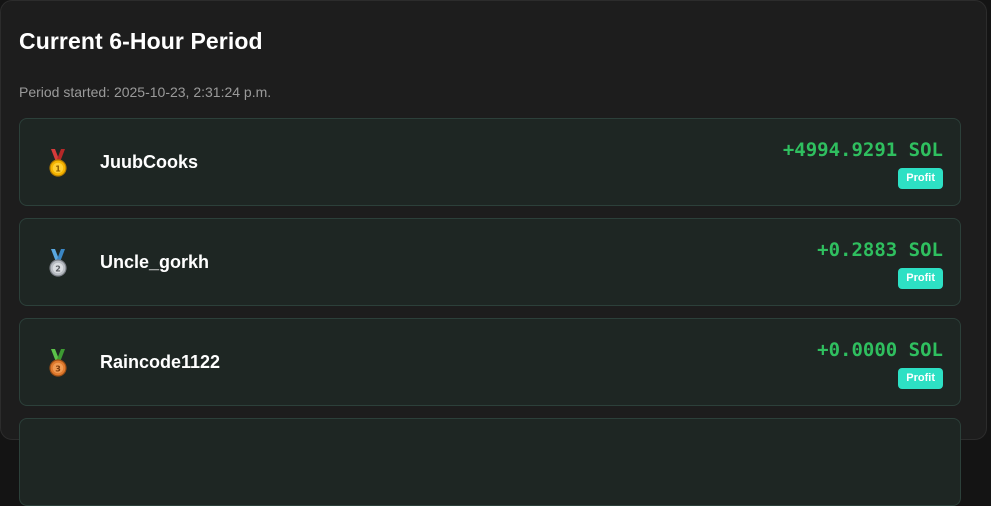 Image resolution: width=991 pixels, height=506 pixels. Describe the element at coordinates (58, 163) in the screenshot. I see `gold-medal-icon: 1` at that location.